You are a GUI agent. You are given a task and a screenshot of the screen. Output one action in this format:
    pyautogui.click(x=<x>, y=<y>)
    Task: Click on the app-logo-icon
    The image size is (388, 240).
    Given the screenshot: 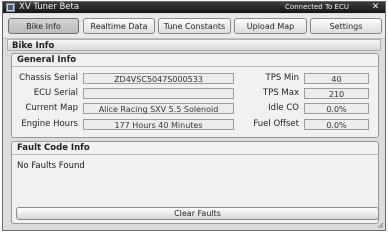 What is the action you would take?
    pyautogui.click(x=10, y=7)
    